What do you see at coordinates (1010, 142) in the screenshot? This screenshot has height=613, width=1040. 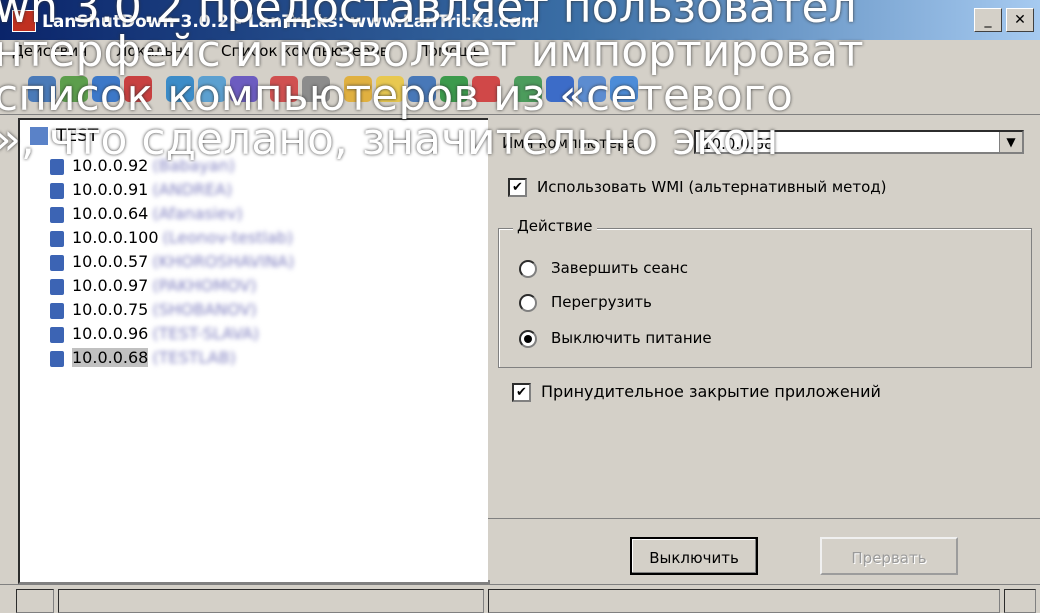 I see `chevron-down-icon: ▼` at bounding box center [1010, 142].